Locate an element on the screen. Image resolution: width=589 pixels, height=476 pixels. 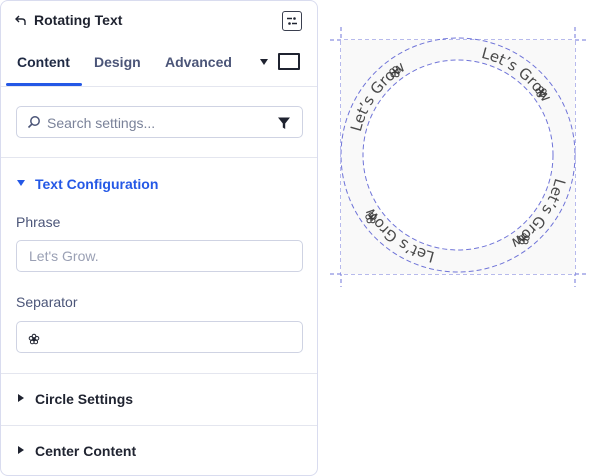
flower-icon is located at coordinates (34, 339).